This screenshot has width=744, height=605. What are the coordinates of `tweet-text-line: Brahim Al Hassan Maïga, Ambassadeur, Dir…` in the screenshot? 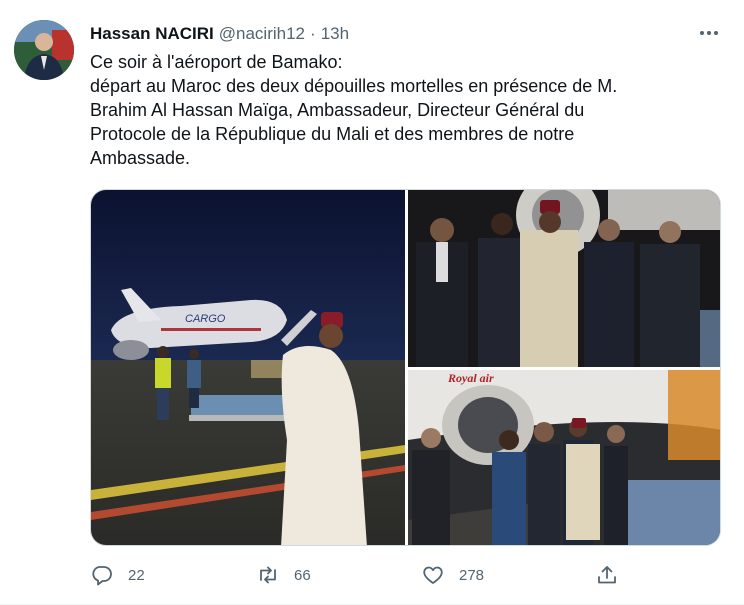 It's located at (337, 110).